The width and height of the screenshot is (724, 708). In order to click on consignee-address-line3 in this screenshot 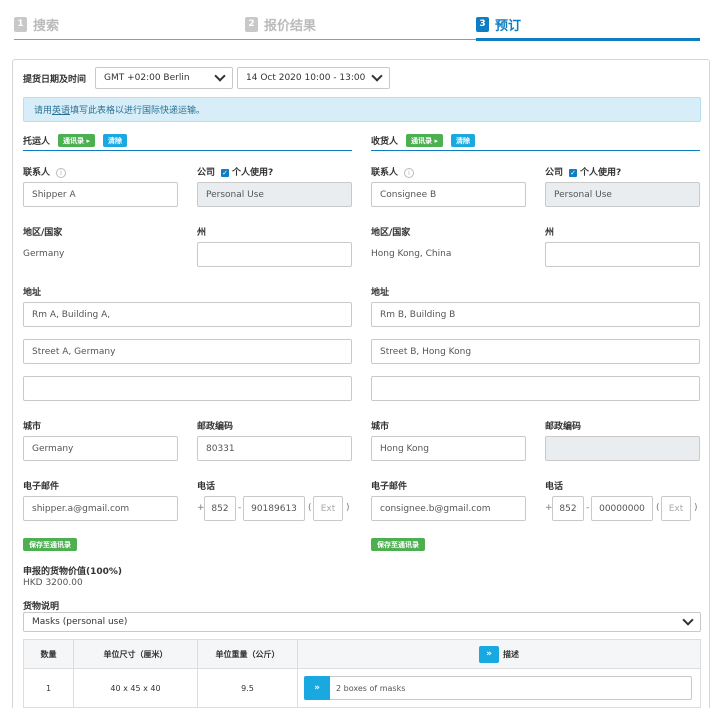, I will do `click(535, 388)`.